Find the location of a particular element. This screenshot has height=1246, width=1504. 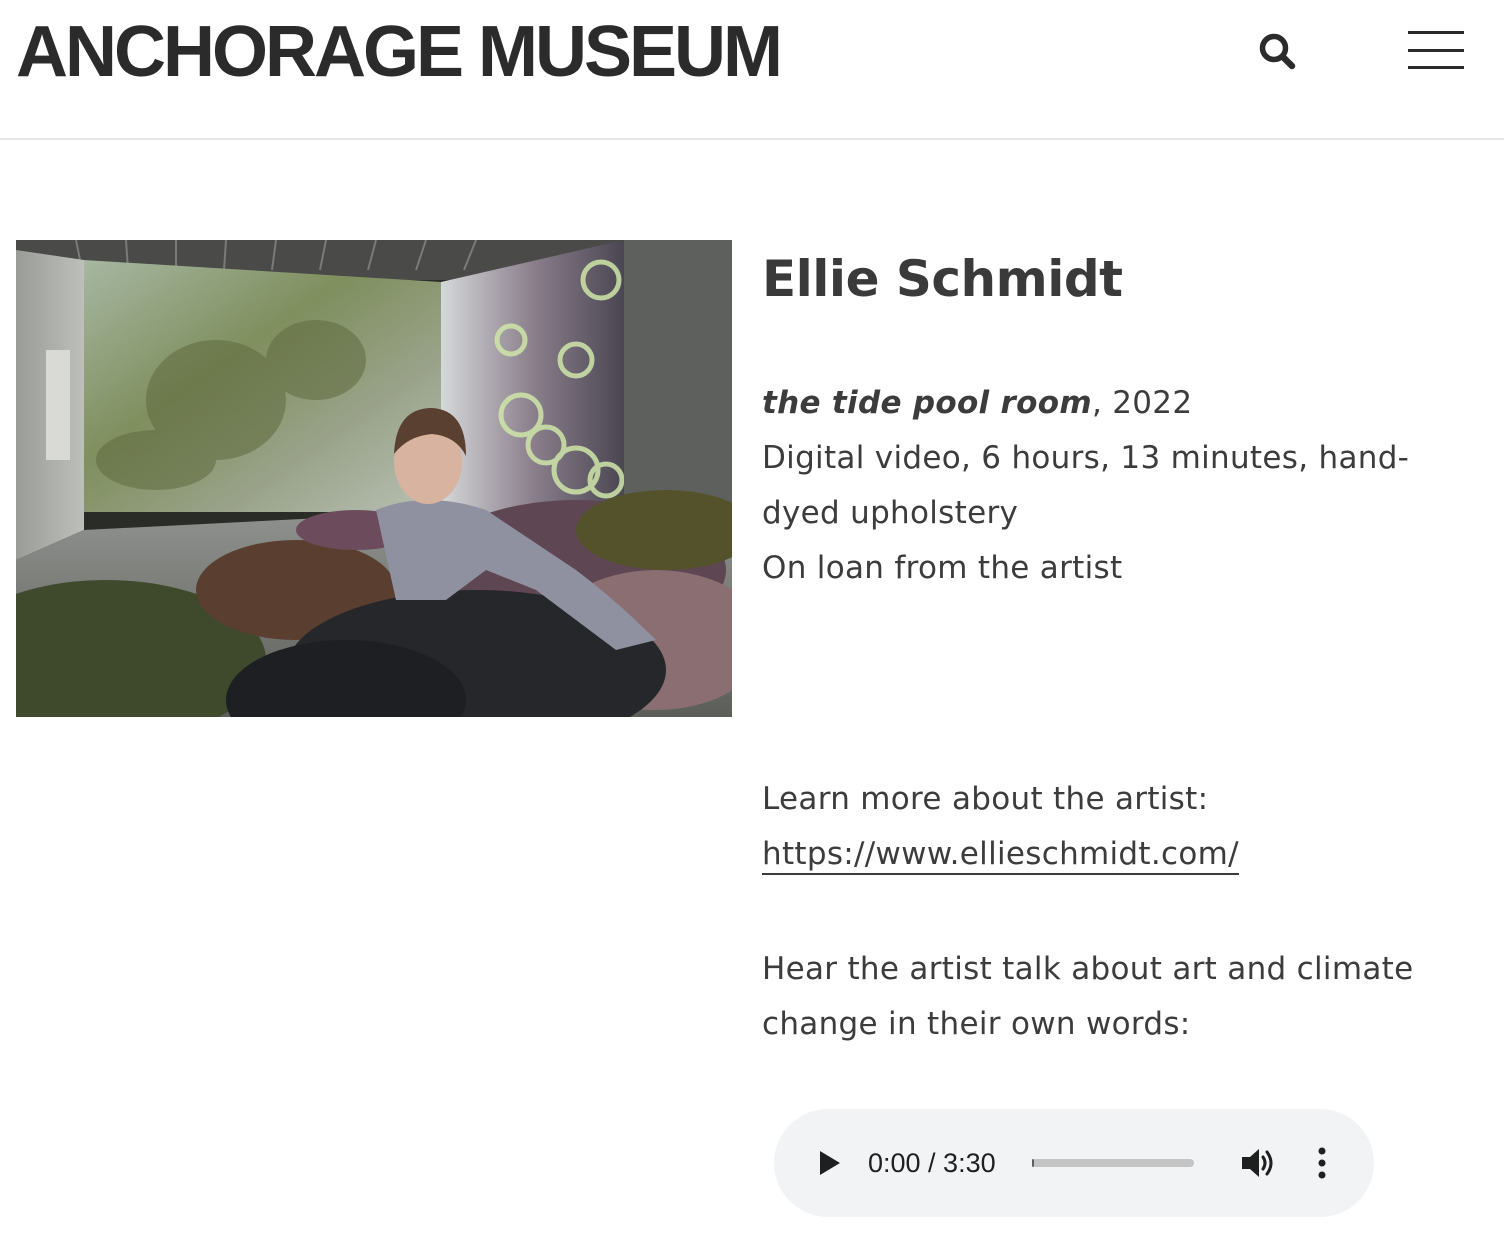

play-button is located at coordinates (830, 1163).